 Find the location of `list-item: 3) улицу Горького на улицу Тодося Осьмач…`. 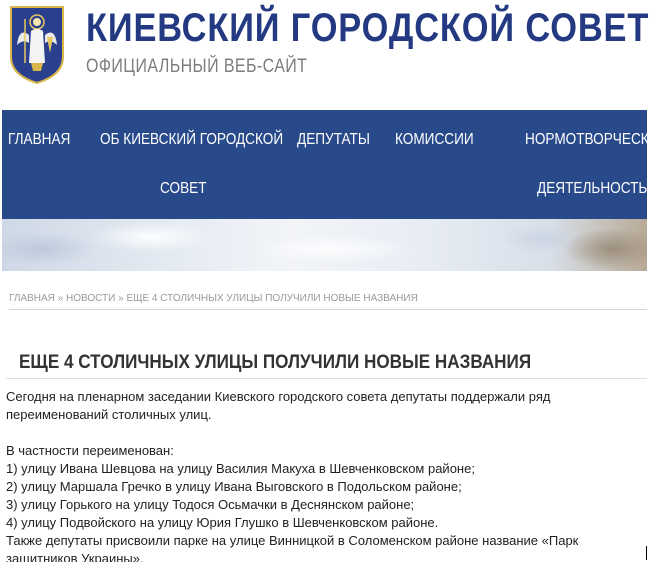

list-item: 3) улицу Горького на улицу Тодося Осьмач… is located at coordinates (210, 504).